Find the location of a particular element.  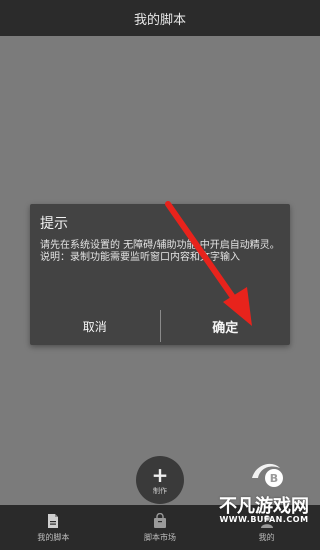

nav-item-my-scripts: 我的脚本 is located at coordinates (53, 527).